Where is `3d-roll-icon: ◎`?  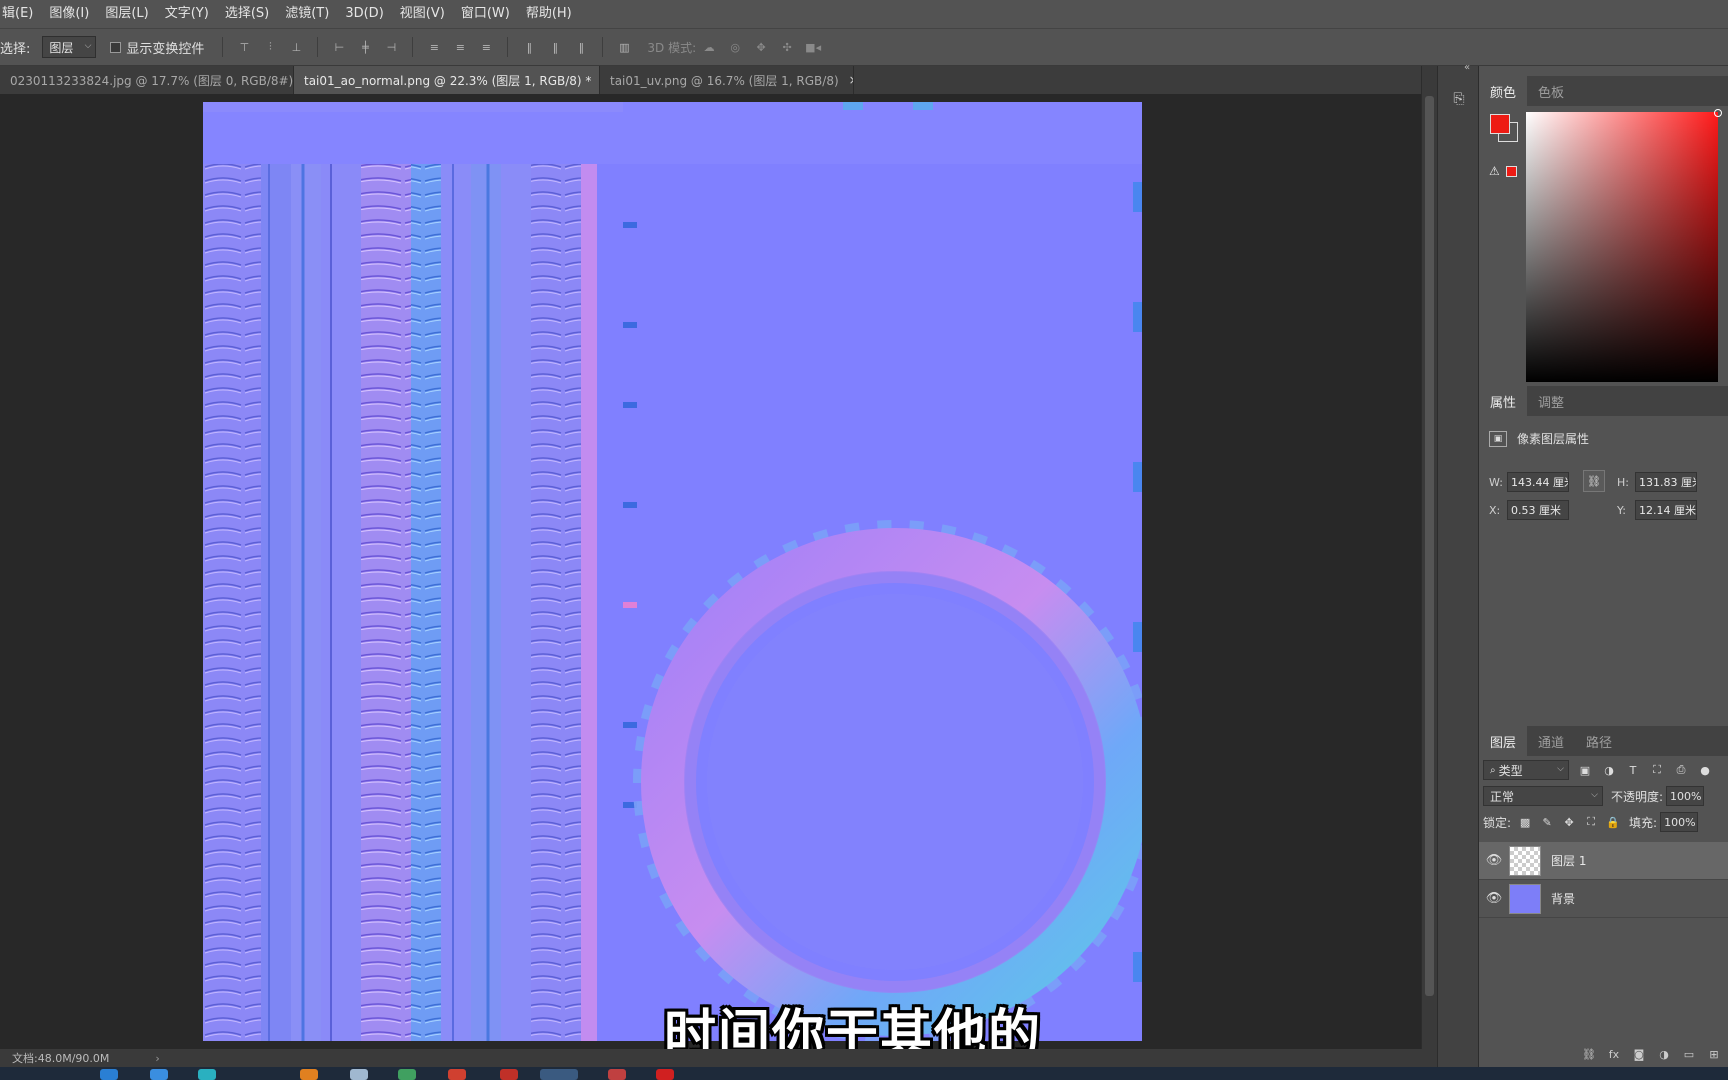
3d-roll-icon: ◎ is located at coordinates (735, 47).